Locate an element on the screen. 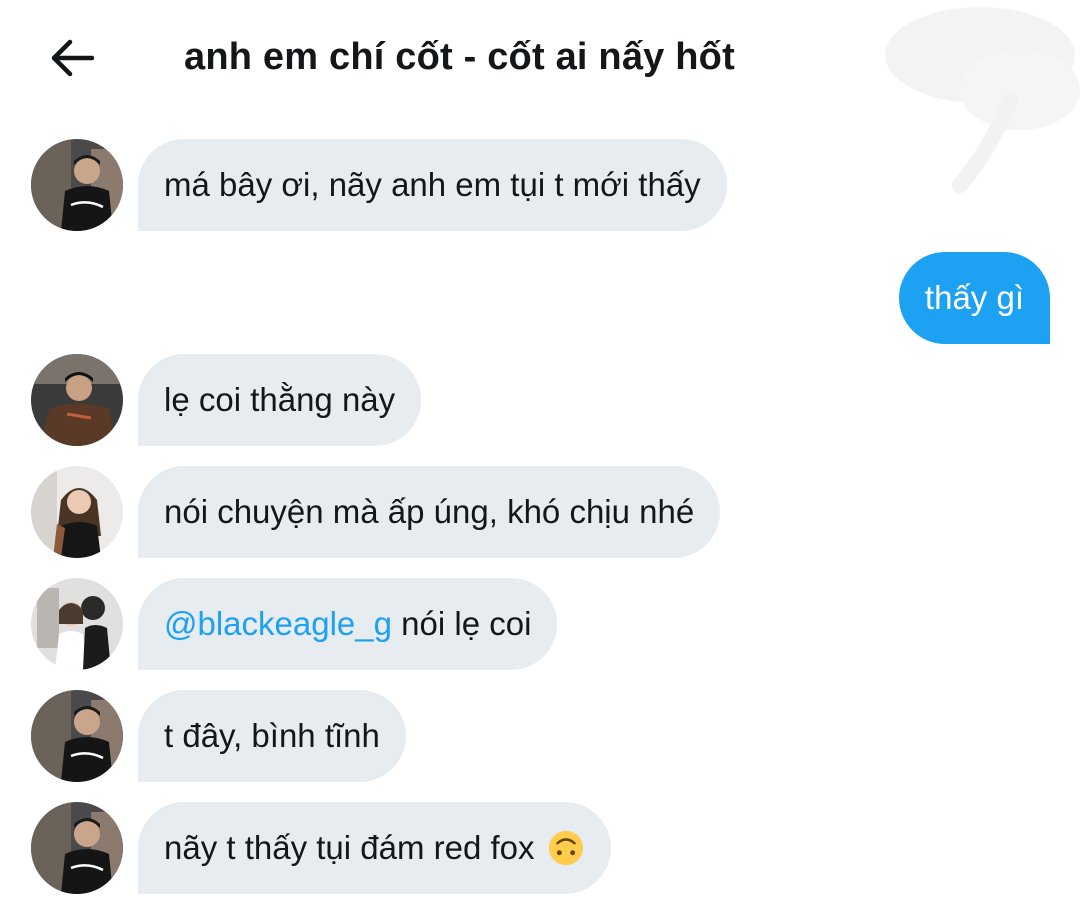  message-row: nãy t thấy tụi đám red fox is located at coordinates (540, 848).